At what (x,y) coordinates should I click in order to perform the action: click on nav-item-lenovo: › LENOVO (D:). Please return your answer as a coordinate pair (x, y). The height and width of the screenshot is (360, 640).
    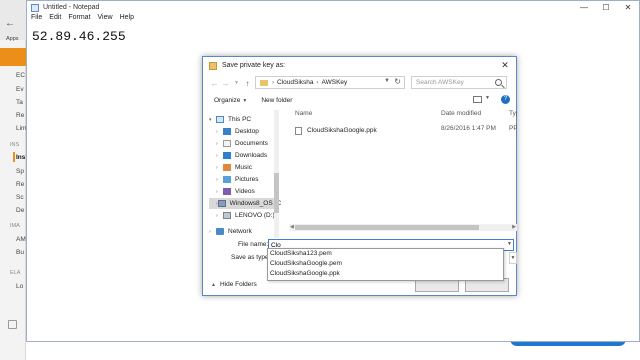
    Looking at the image, I should click on (244, 215).